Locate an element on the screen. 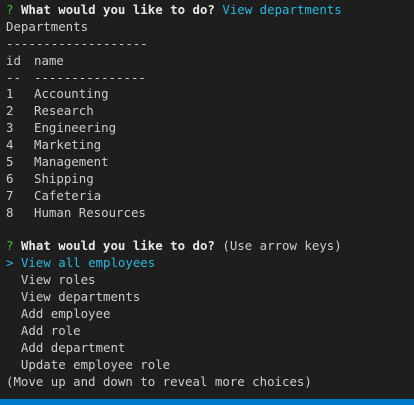  menu-choice-update-employee-role: Update employee role is located at coordinates (210, 365).